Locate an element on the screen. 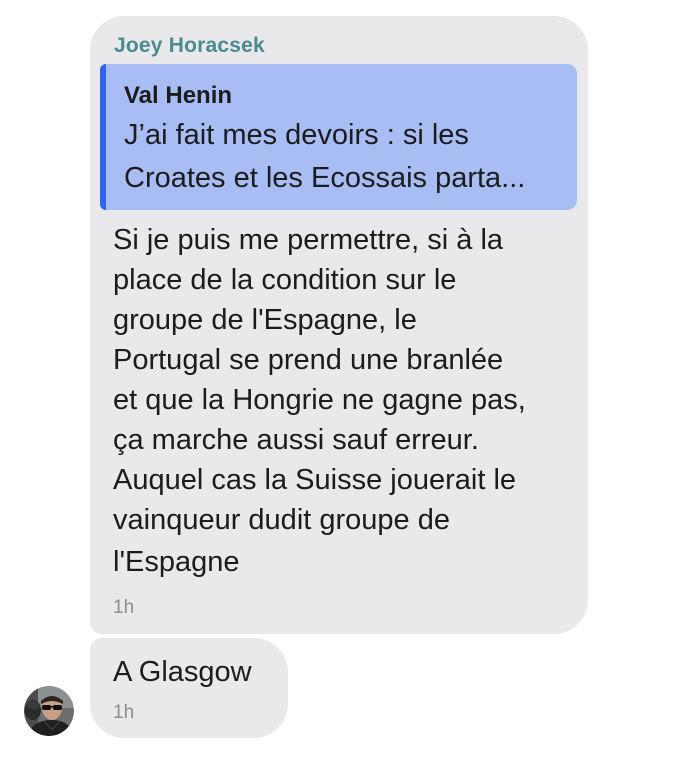 The image size is (700, 763). avatar-photo-icon is located at coordinates (49, 711).